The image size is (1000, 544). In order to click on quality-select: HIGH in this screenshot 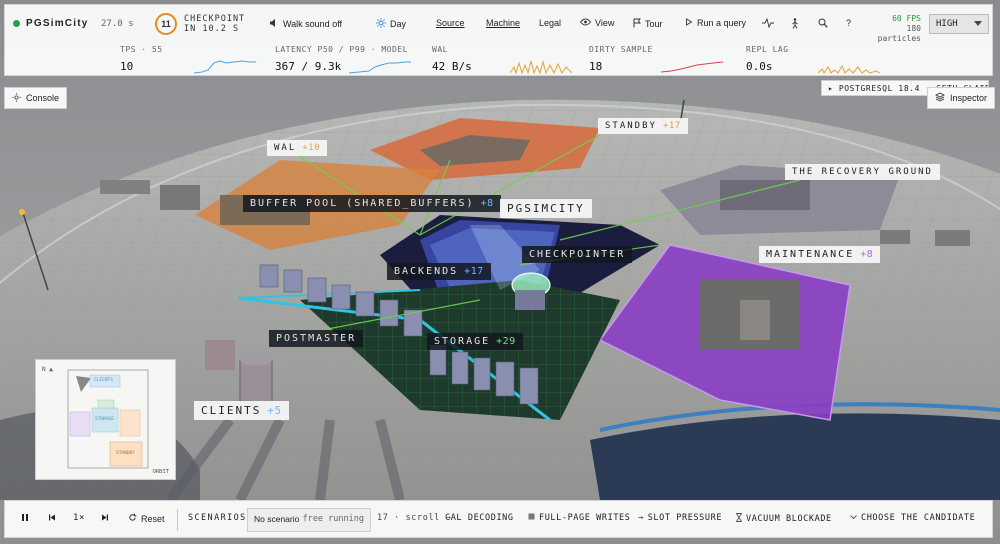, I will do `click(959, 24)`.